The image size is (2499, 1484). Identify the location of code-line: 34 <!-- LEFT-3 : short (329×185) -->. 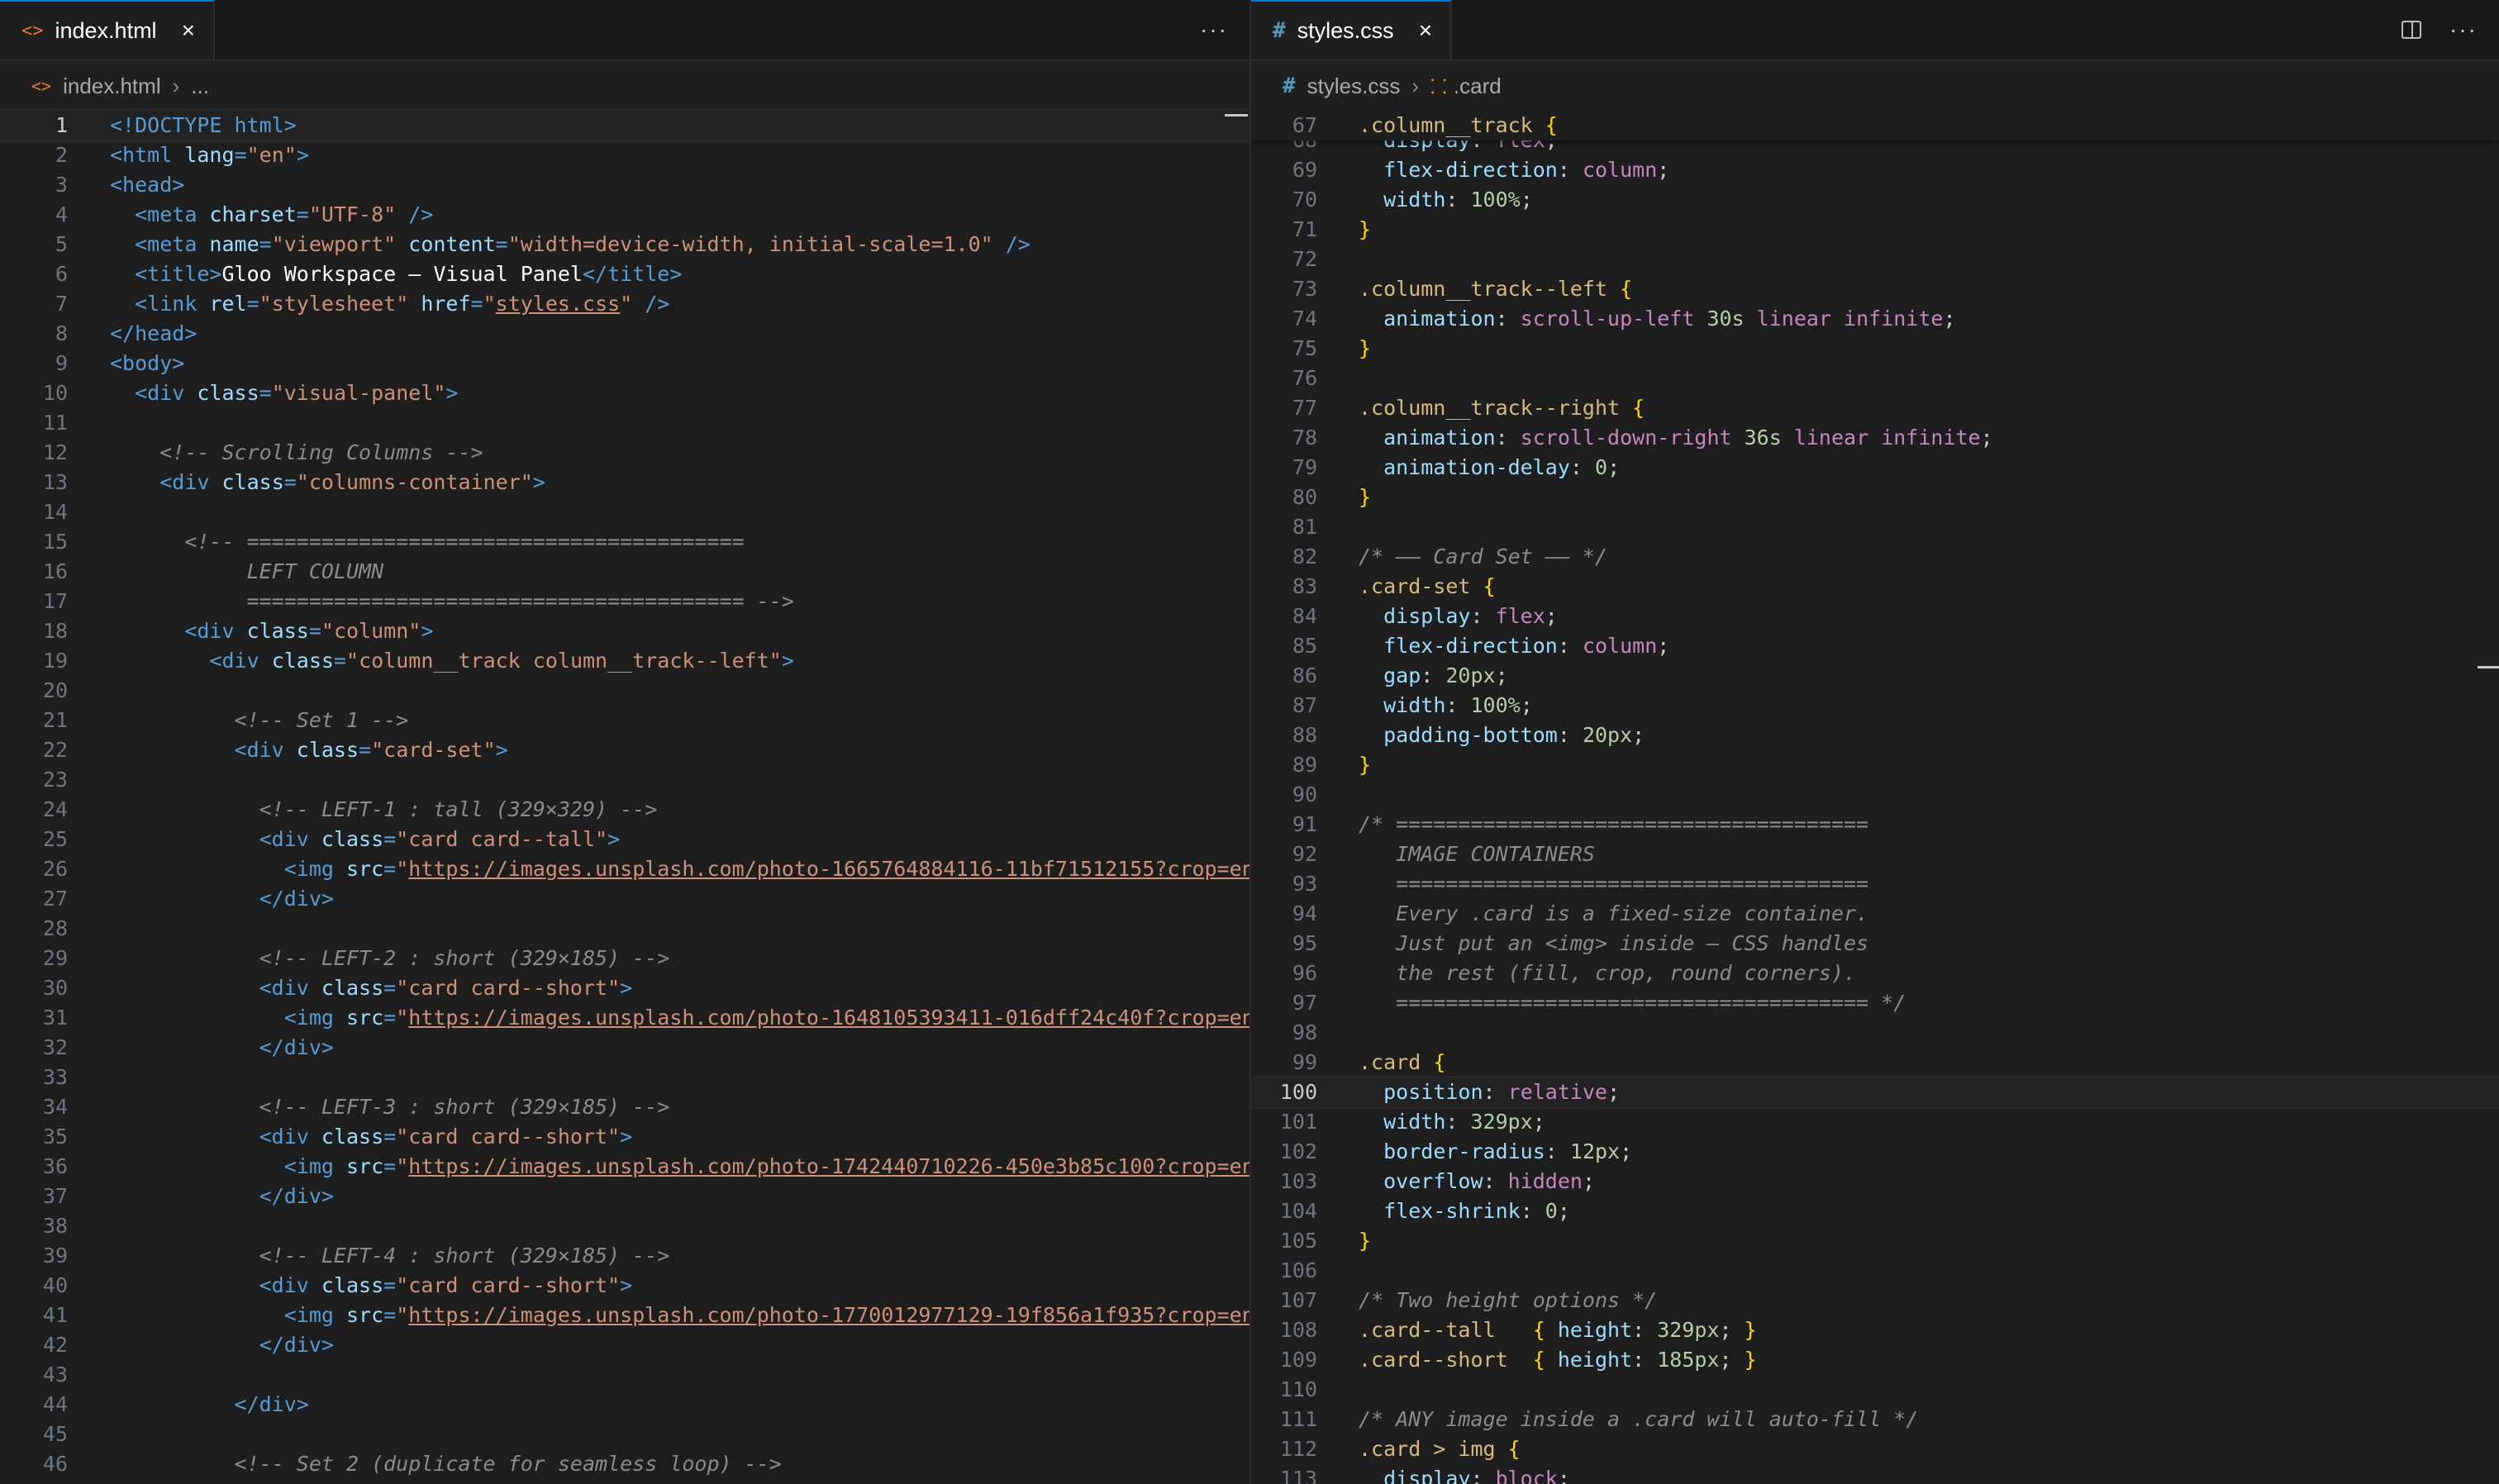
(625, 1107).